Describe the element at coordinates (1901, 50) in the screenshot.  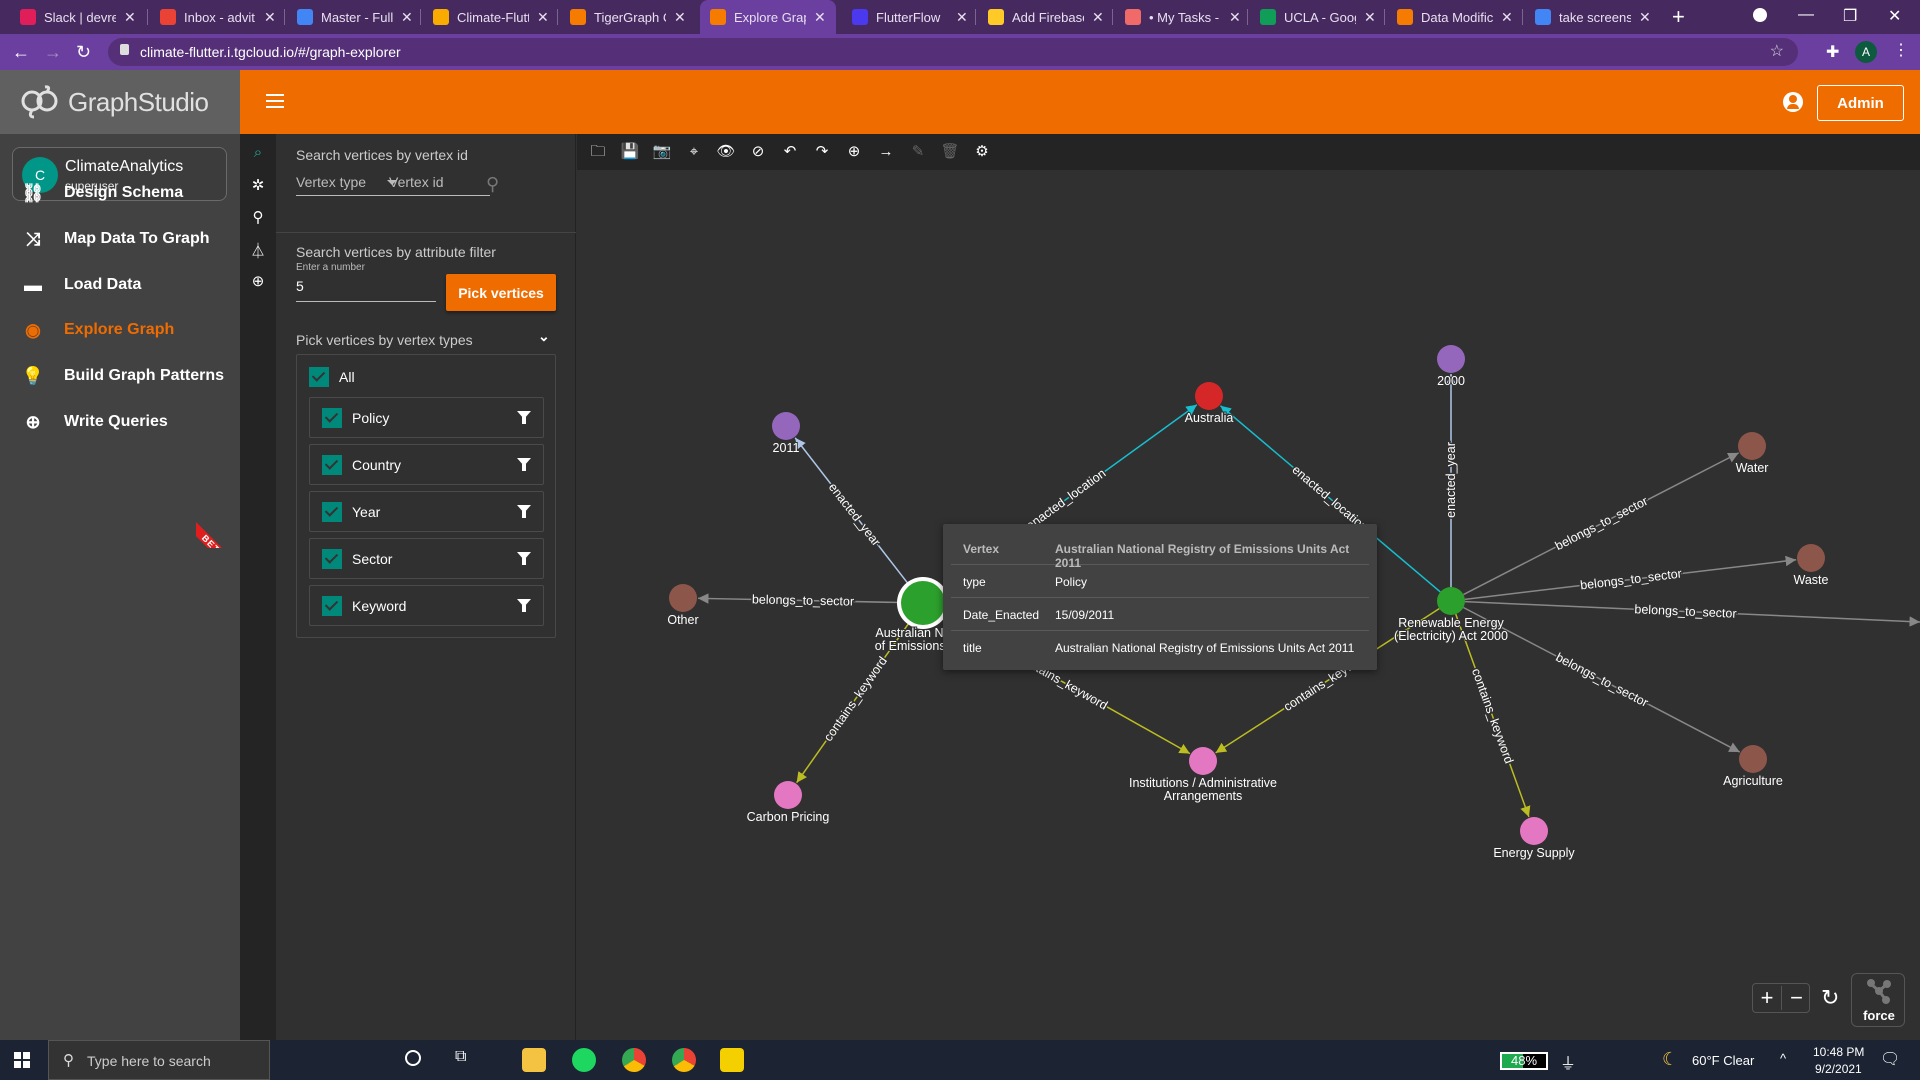
I see `browser-menu-icon: ⋮` at that location.